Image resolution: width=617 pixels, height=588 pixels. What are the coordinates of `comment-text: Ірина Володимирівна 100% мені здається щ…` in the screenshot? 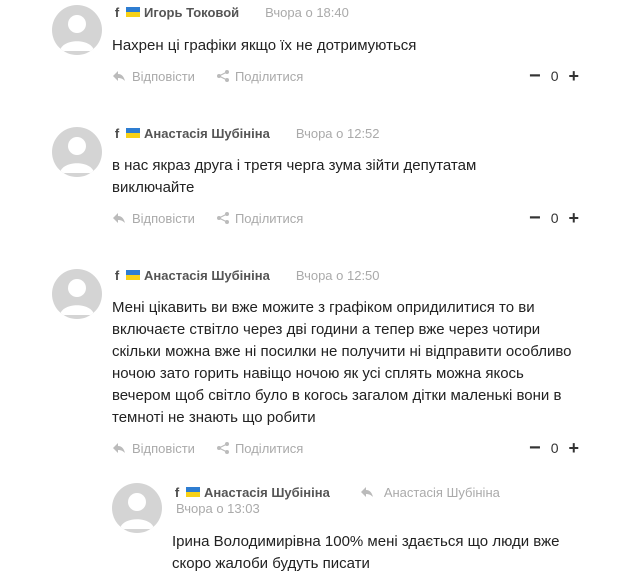 It's located at (366, 552).